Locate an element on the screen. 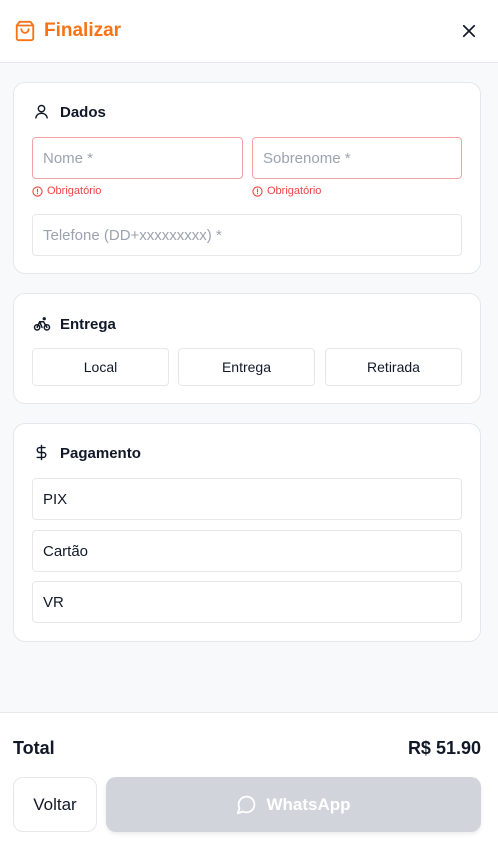 The height and width of the screenshot is (849, 498). delivery-option-label: Retirada is located at coordinates (393, 367).